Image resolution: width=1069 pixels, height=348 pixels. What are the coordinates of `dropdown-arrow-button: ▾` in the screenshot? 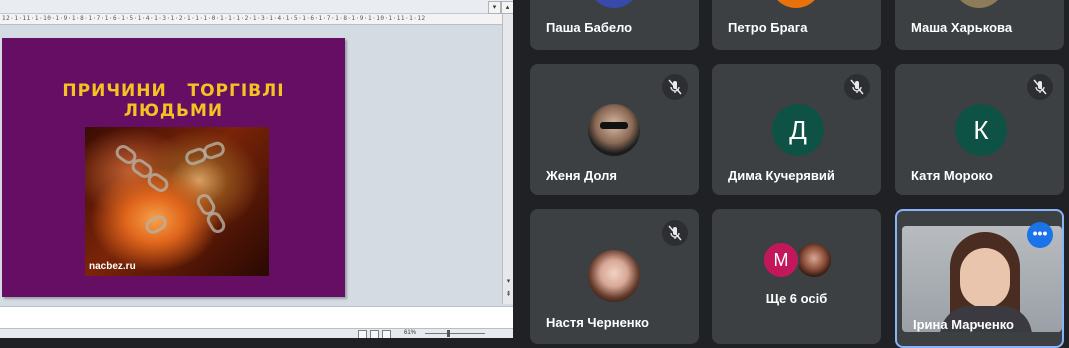 It's located at (494, 7).